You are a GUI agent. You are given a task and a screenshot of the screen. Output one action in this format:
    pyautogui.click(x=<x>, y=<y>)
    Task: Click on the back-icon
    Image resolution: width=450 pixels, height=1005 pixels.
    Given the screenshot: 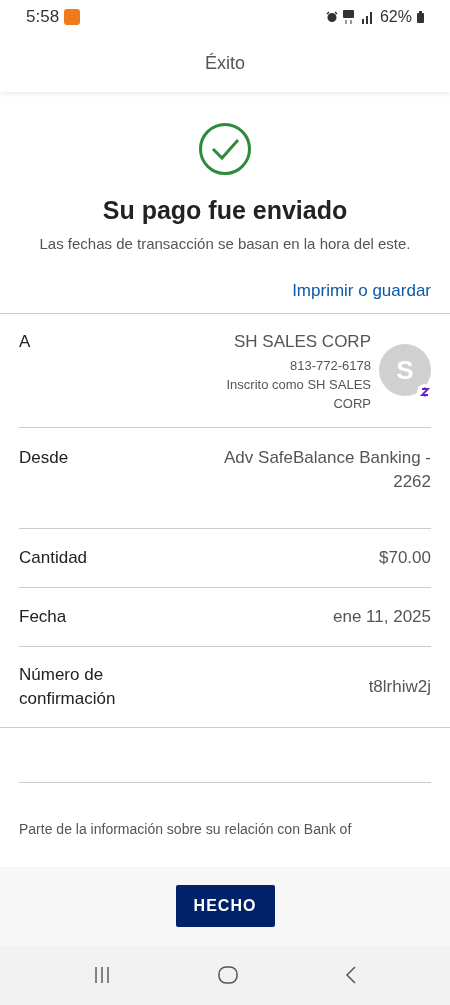 What is the action you would take?
    pyautogui.click(x=350, y=975)
    